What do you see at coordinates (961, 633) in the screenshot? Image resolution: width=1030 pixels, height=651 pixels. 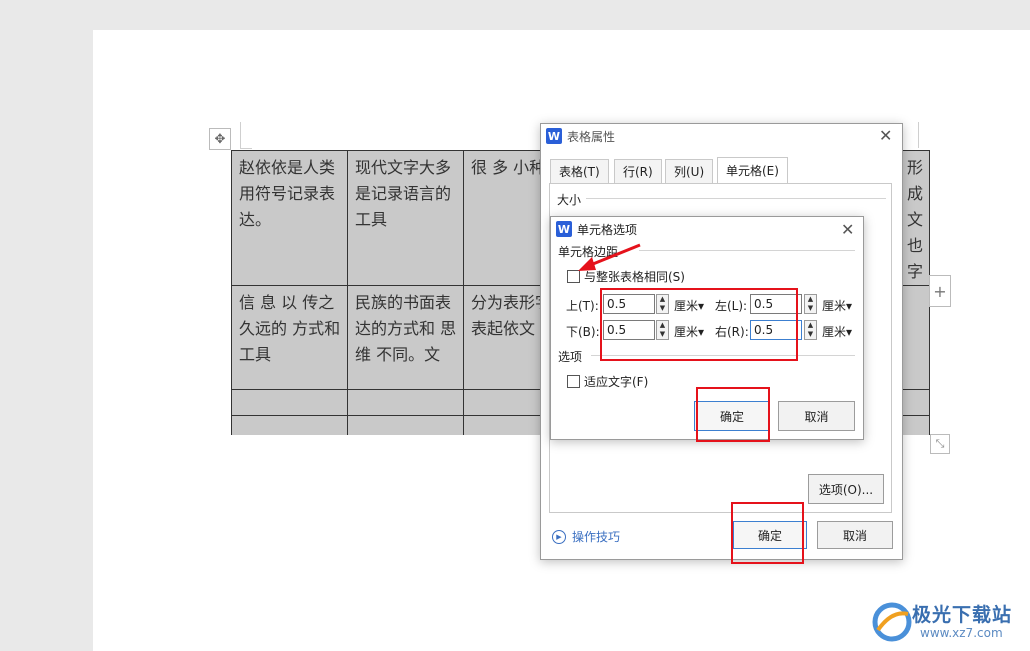 I see `watermark-url: www.xz7.com` at bounding box center [961, 633].